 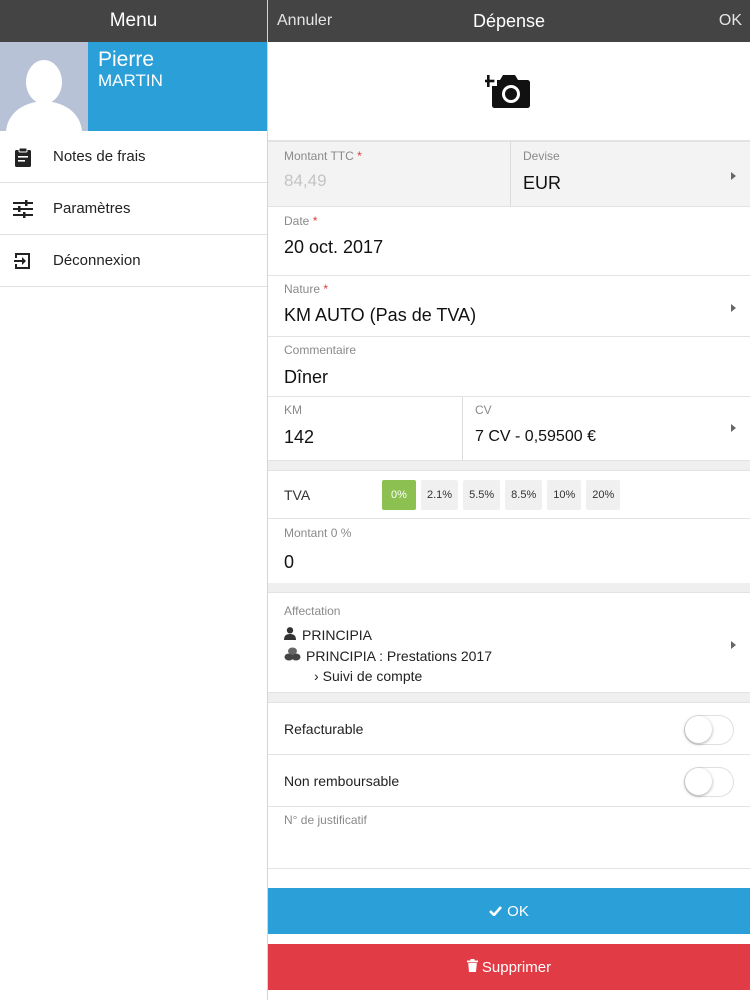 What do you see at coordinates (440, 494) in the screenshot?
I see `tva-option-2-1: 2.1%` at bounding box center [440, 494].